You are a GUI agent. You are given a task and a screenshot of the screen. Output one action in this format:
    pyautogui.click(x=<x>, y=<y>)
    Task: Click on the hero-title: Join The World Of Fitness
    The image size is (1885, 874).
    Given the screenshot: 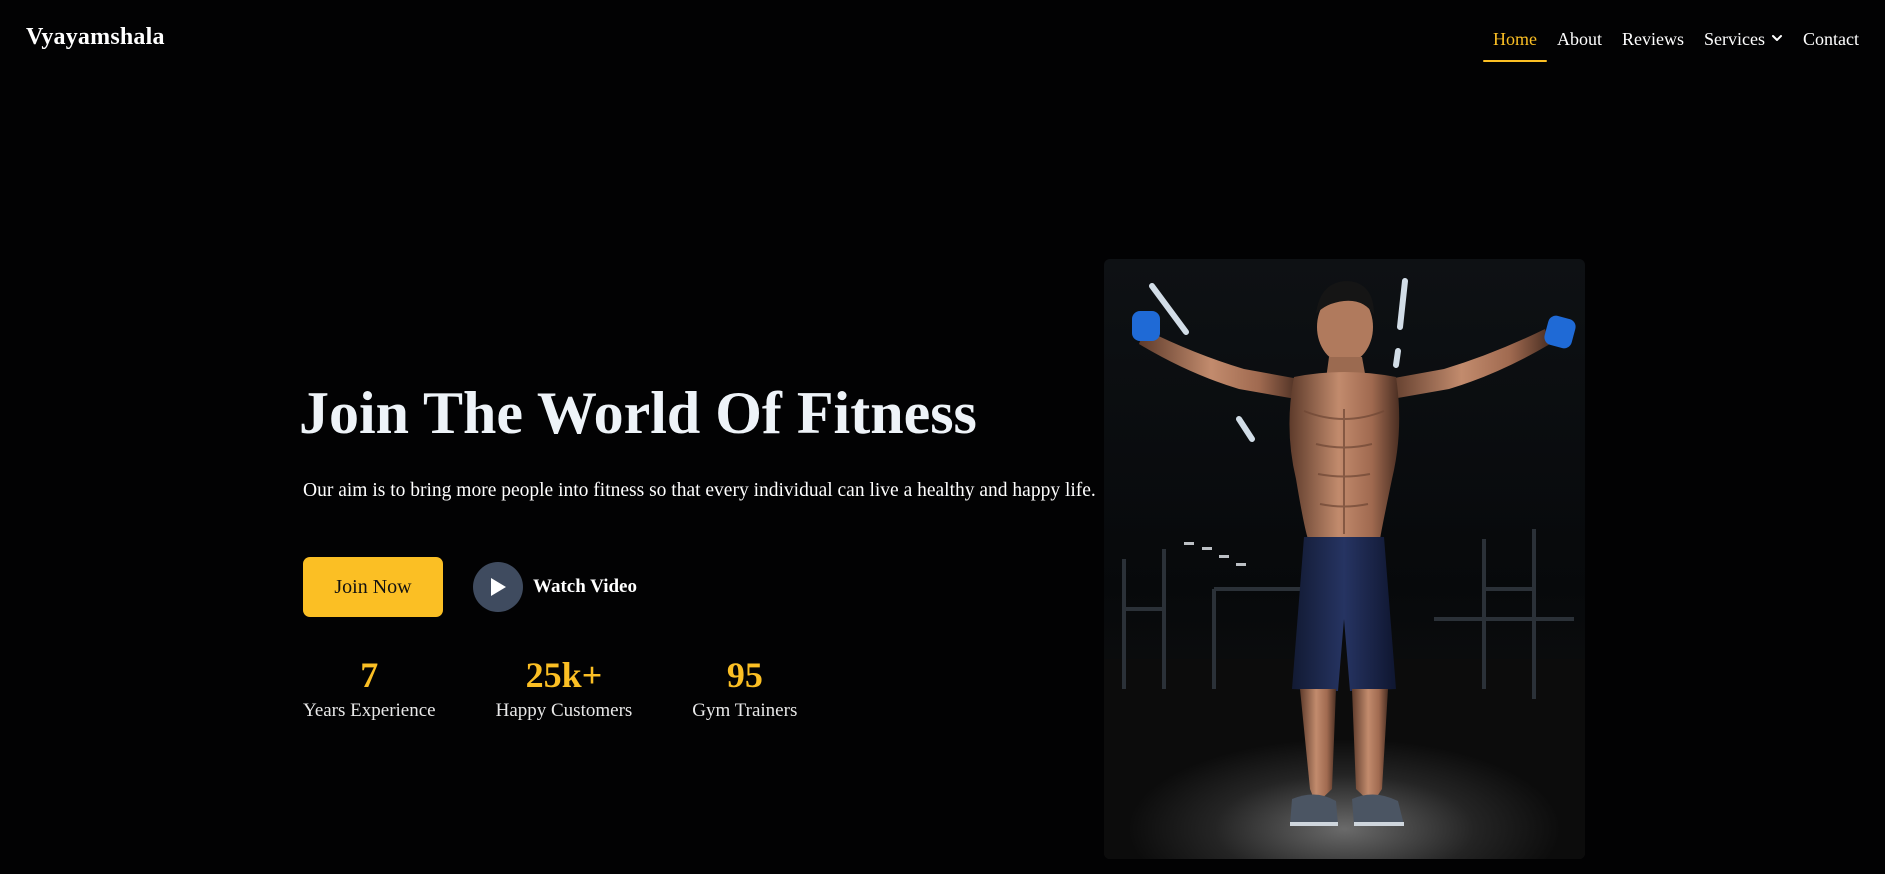 What is the action you would take?
    pyautogui.click(x=638, y=413)
    